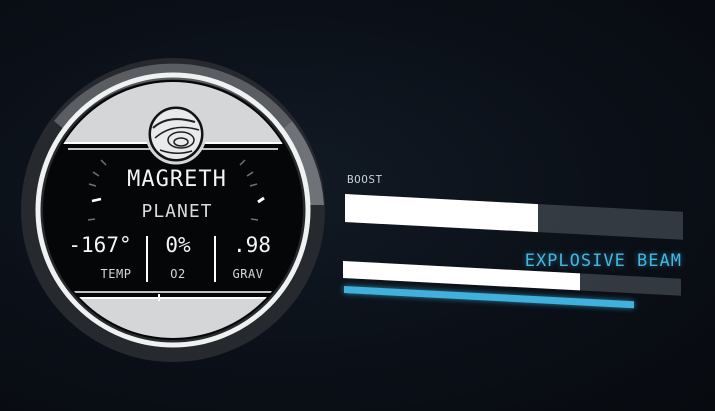 Image resolution: width=715 pixels, height=411 pixels. What do you see at coordinates (177, 179) in the screenshot?
I see `planet-name: MAGRETH` at bounding box center [177, 179].